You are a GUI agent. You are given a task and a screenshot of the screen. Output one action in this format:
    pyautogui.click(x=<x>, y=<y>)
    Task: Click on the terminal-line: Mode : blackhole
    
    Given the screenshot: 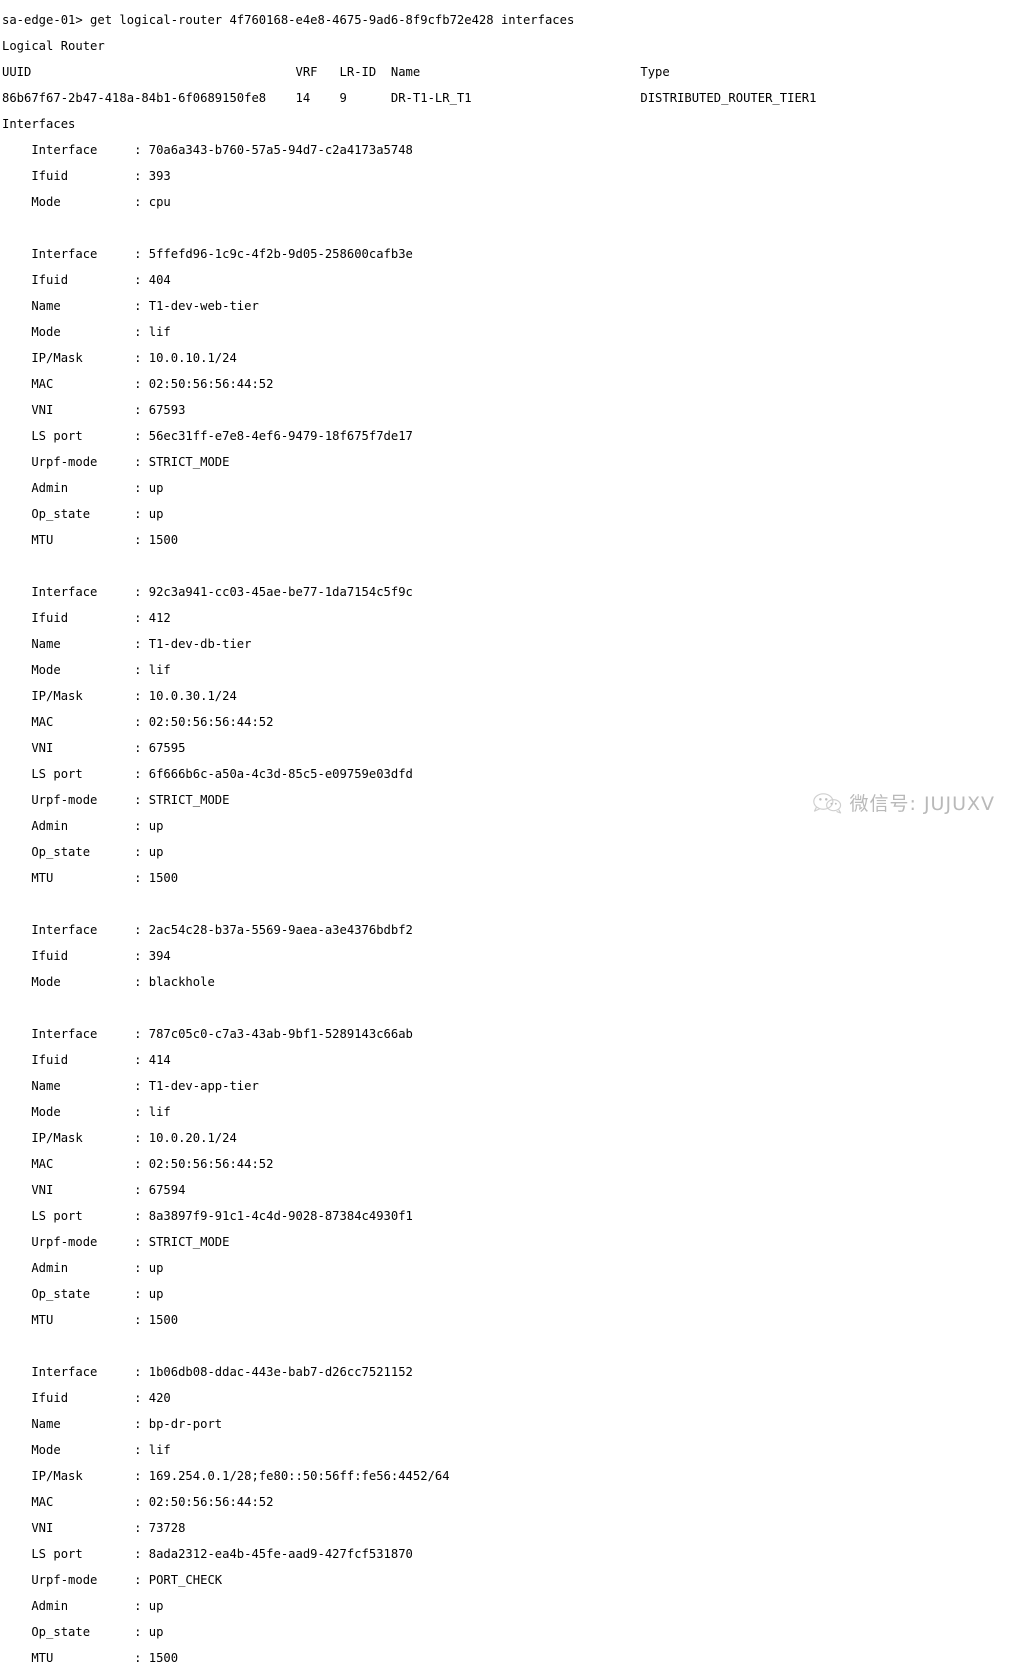 What is the action you would take?
    pyautogui.click(x=108, y=982)
    